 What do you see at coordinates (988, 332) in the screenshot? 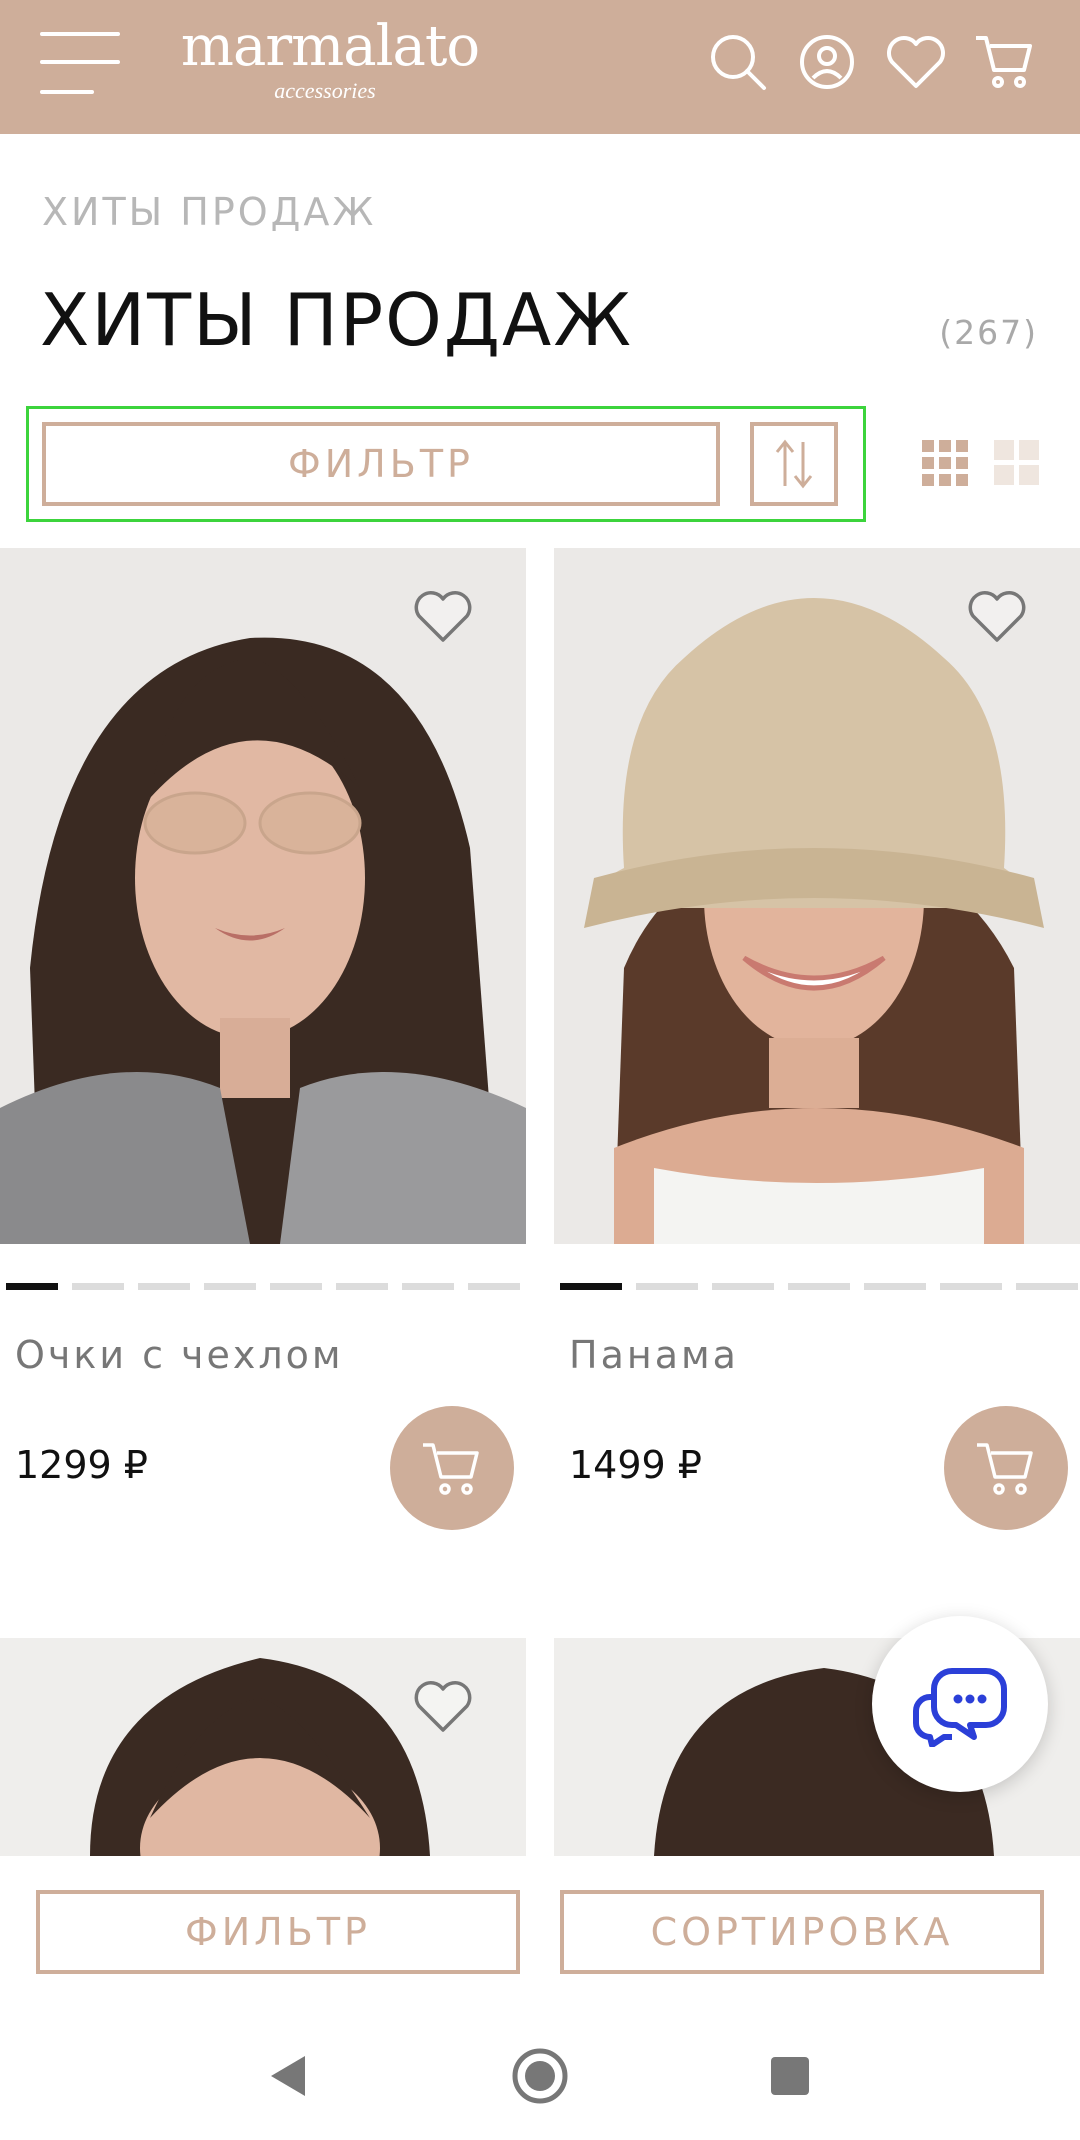
I see `product-count: (267)` at bounding box center [988, 332].